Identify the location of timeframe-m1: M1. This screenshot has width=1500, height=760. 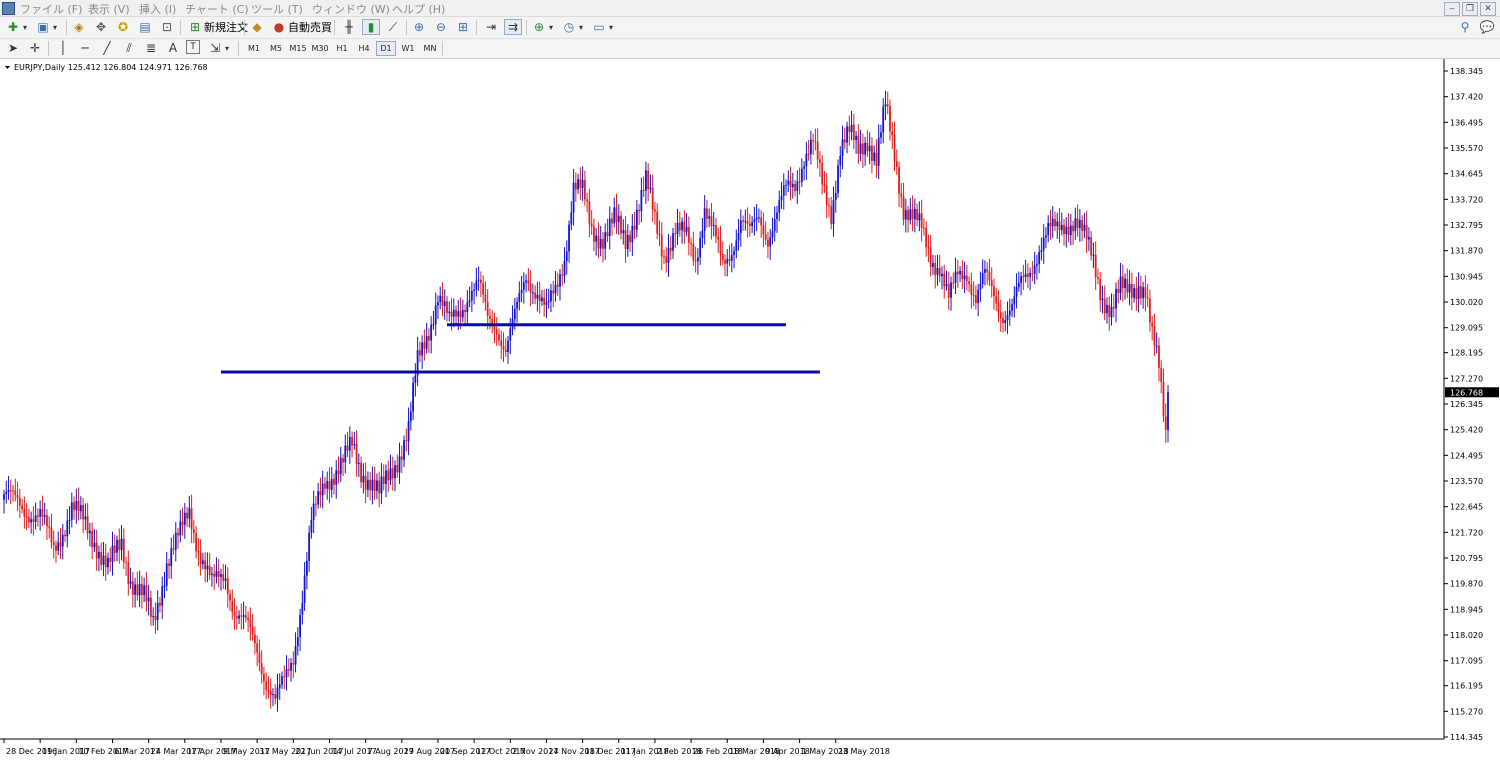
(254, 48).